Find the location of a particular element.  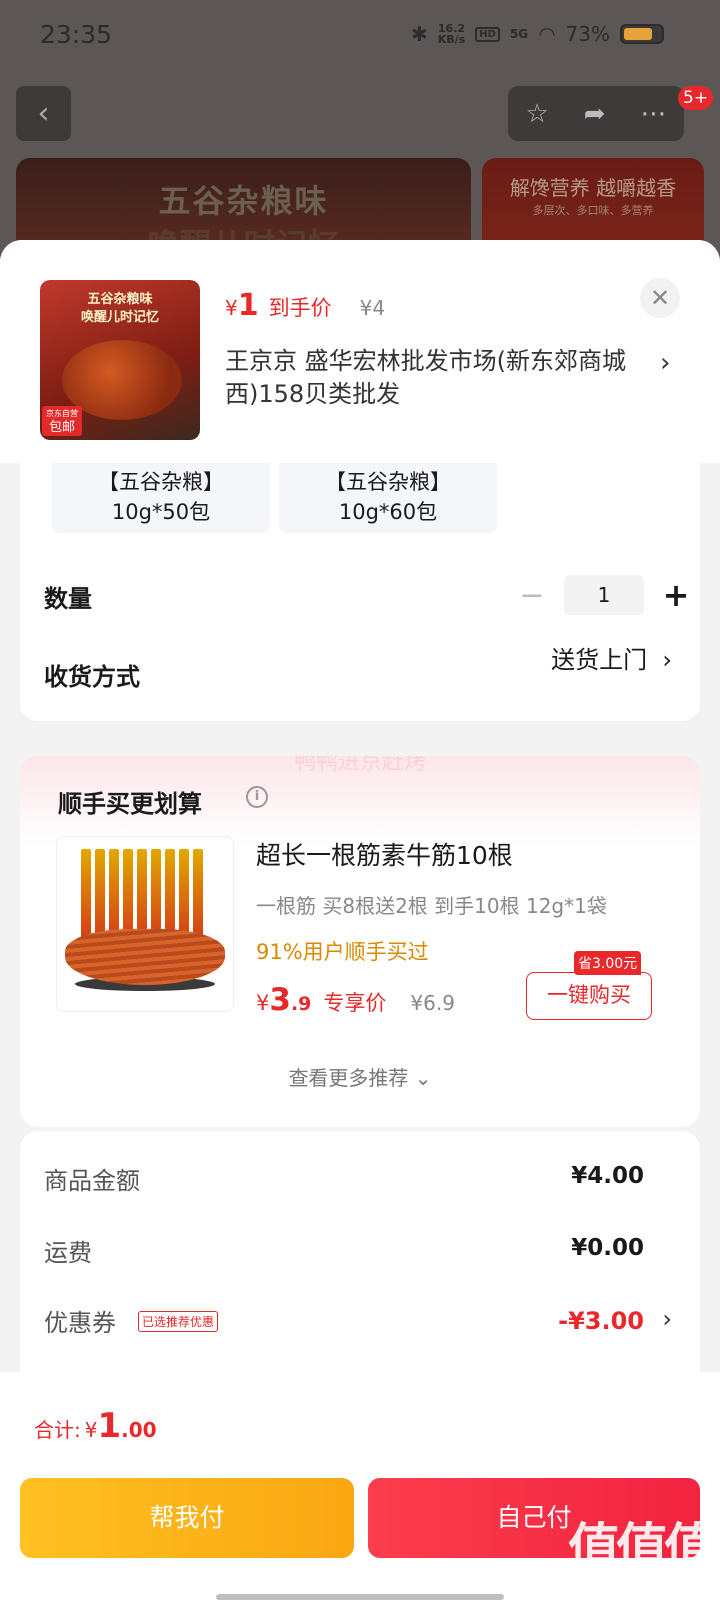

product-price: ¥ 1 到手价 ¥4 is located at coordinates (305, 305).